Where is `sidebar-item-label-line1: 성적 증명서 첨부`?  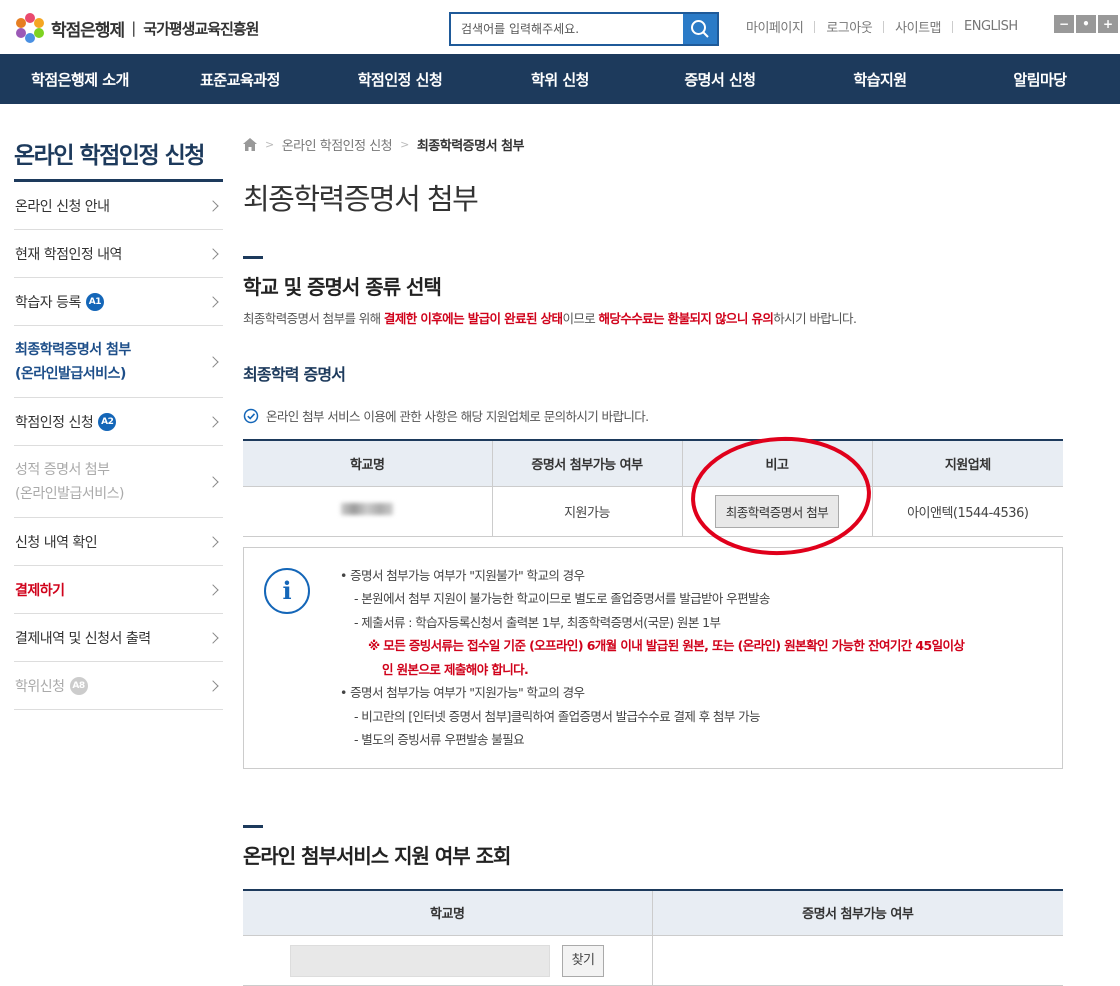
sidebar-item-label-line1: 성적 증명서 첨부 is located at coordinates (62, 469).